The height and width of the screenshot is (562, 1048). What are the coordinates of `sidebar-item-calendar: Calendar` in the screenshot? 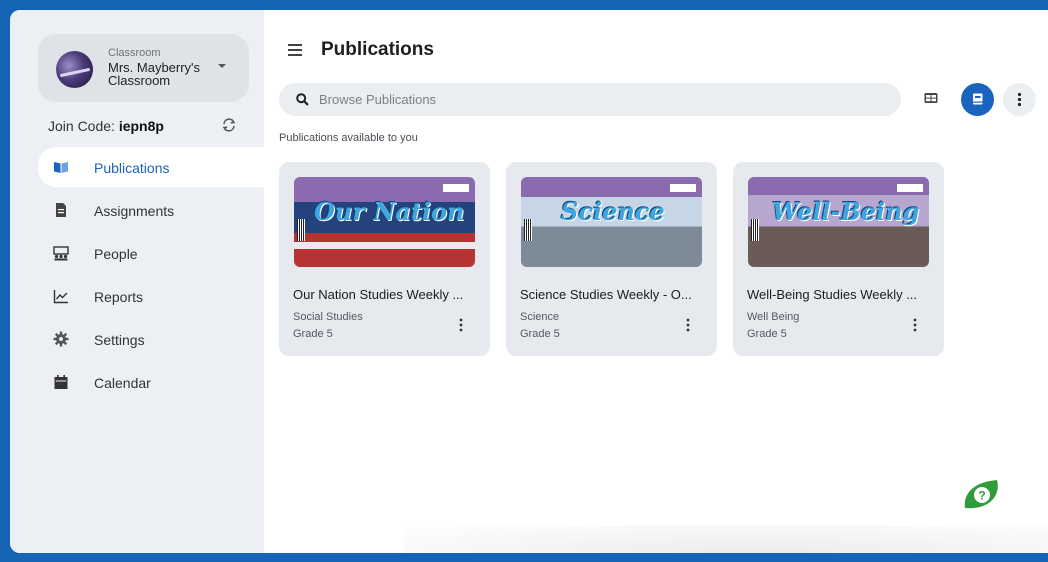 It's located at (151, 382).